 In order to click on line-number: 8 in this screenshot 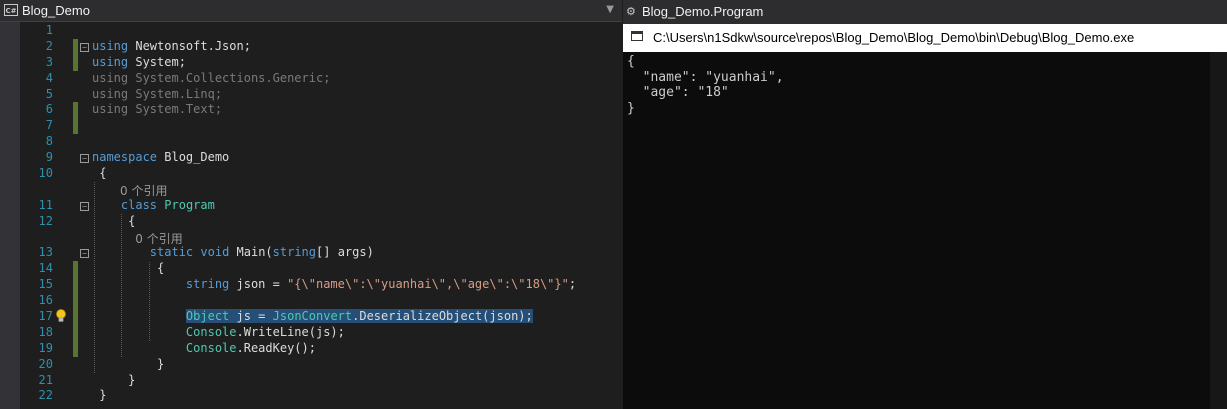, I will do `click(49, 141)`.